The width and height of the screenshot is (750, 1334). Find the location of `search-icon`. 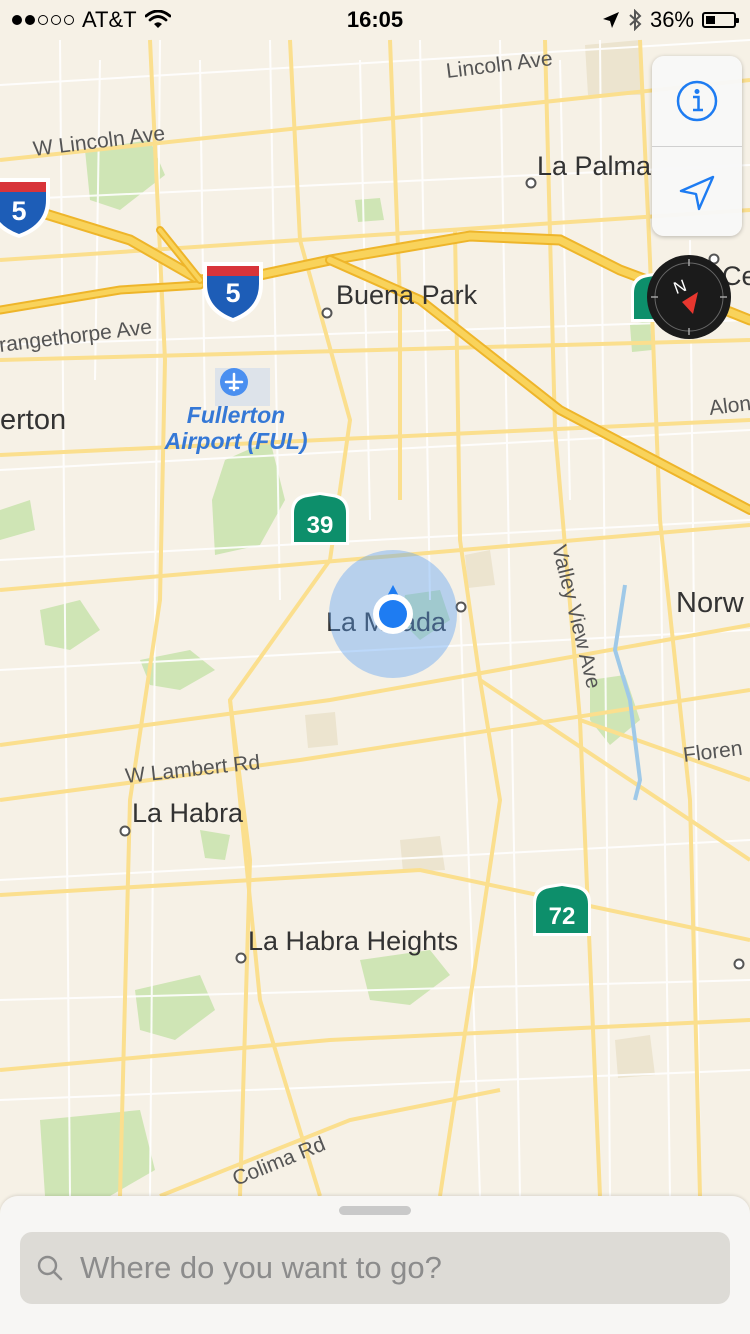

search-icon is located at coordinates (50, 1268).